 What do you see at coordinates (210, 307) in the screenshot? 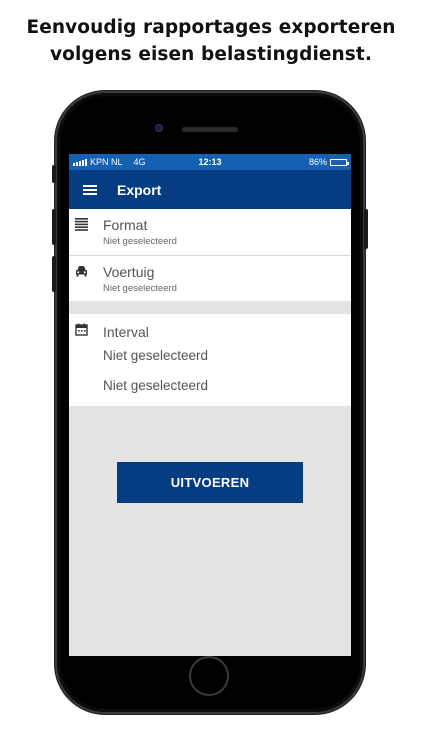
I see `section-divider` at bounding box center [210, 307].